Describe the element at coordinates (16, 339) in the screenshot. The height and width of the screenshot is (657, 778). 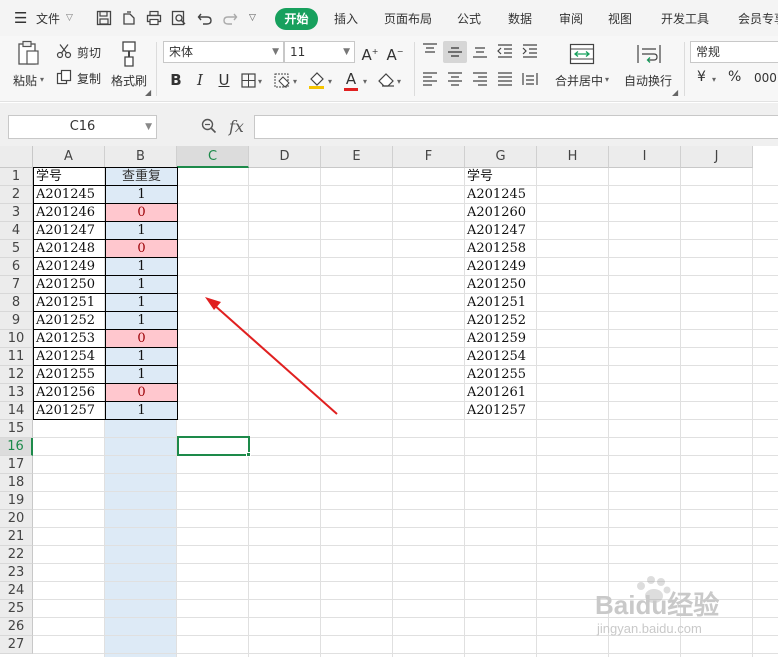
I see `row-header-10: 10` at that location.